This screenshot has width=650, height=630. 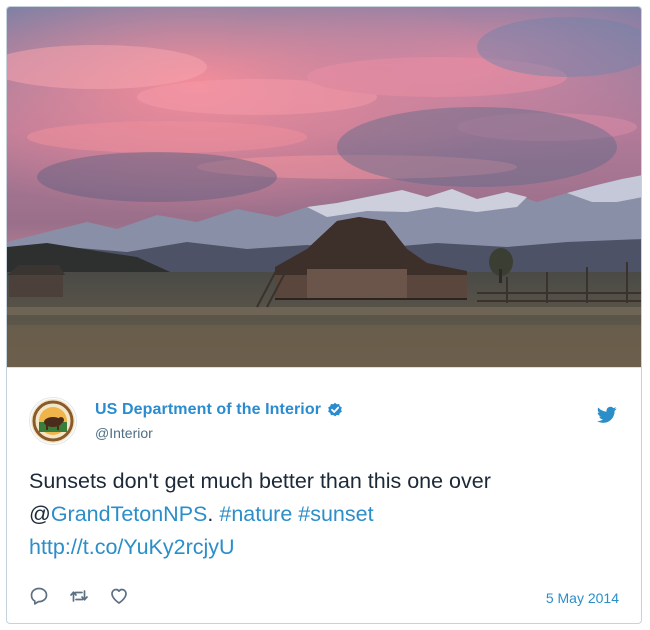 I want to click on tweet-actions, so click(x=89, y=596).